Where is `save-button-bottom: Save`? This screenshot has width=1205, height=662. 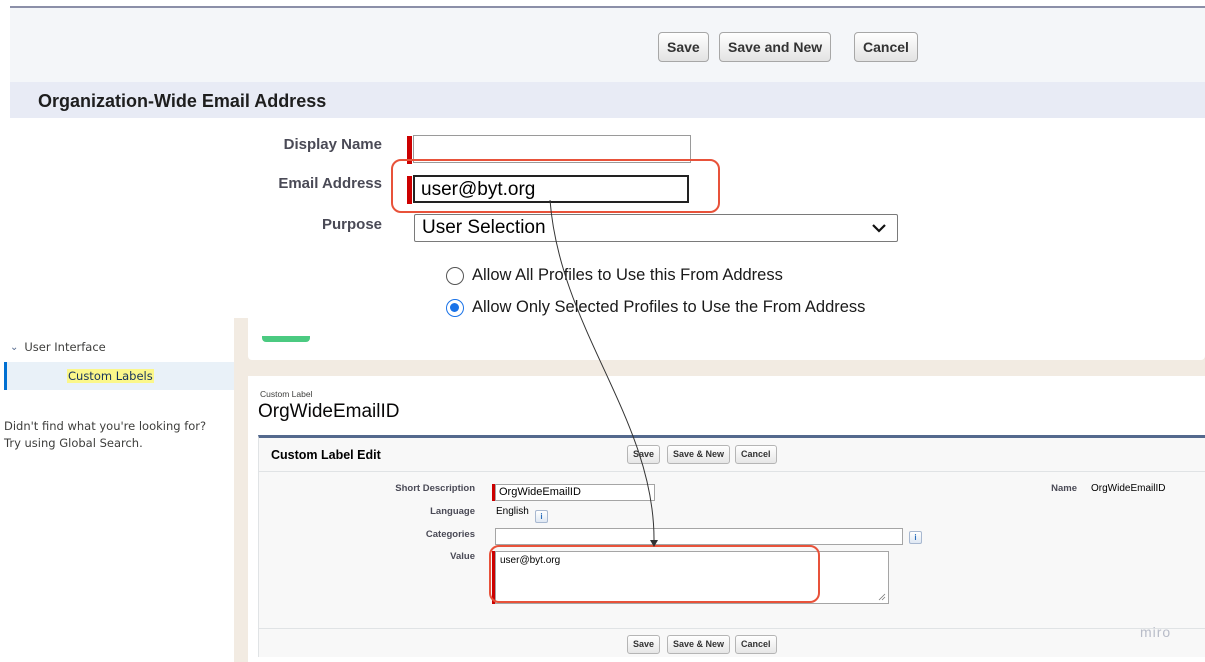 save-button-bottom: Save is located at coordinates (644, 644).